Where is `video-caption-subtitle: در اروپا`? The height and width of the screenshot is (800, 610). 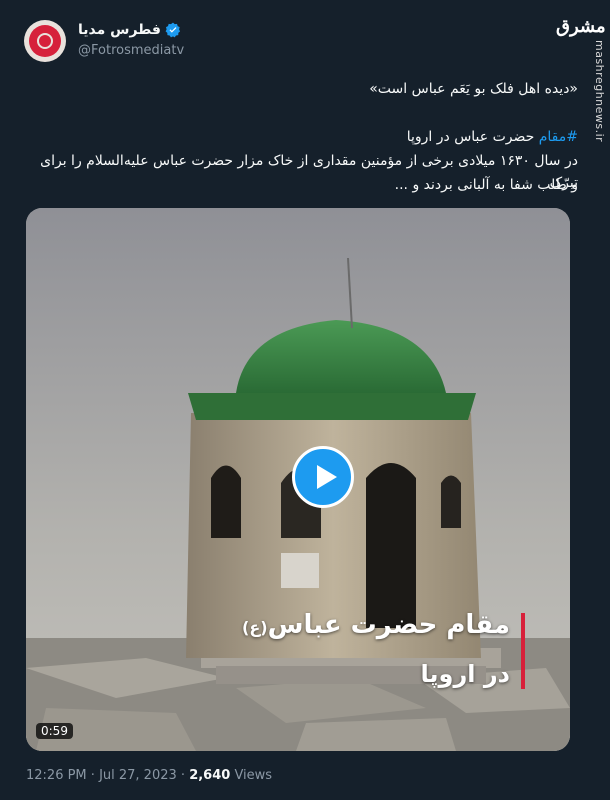
video-caption-subtitle: در اروپا is located at coordinates (465, 674).